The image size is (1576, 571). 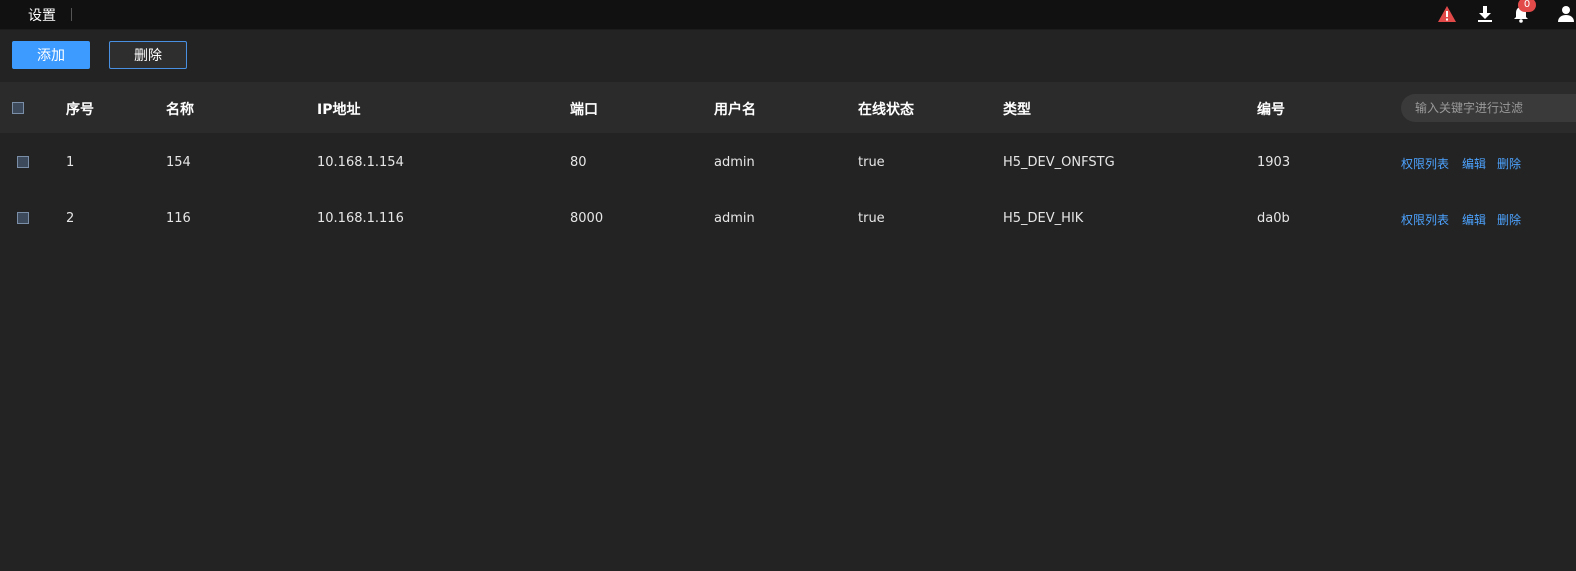 I want to click on delete-button: 删除, so click(x=148, y=55).